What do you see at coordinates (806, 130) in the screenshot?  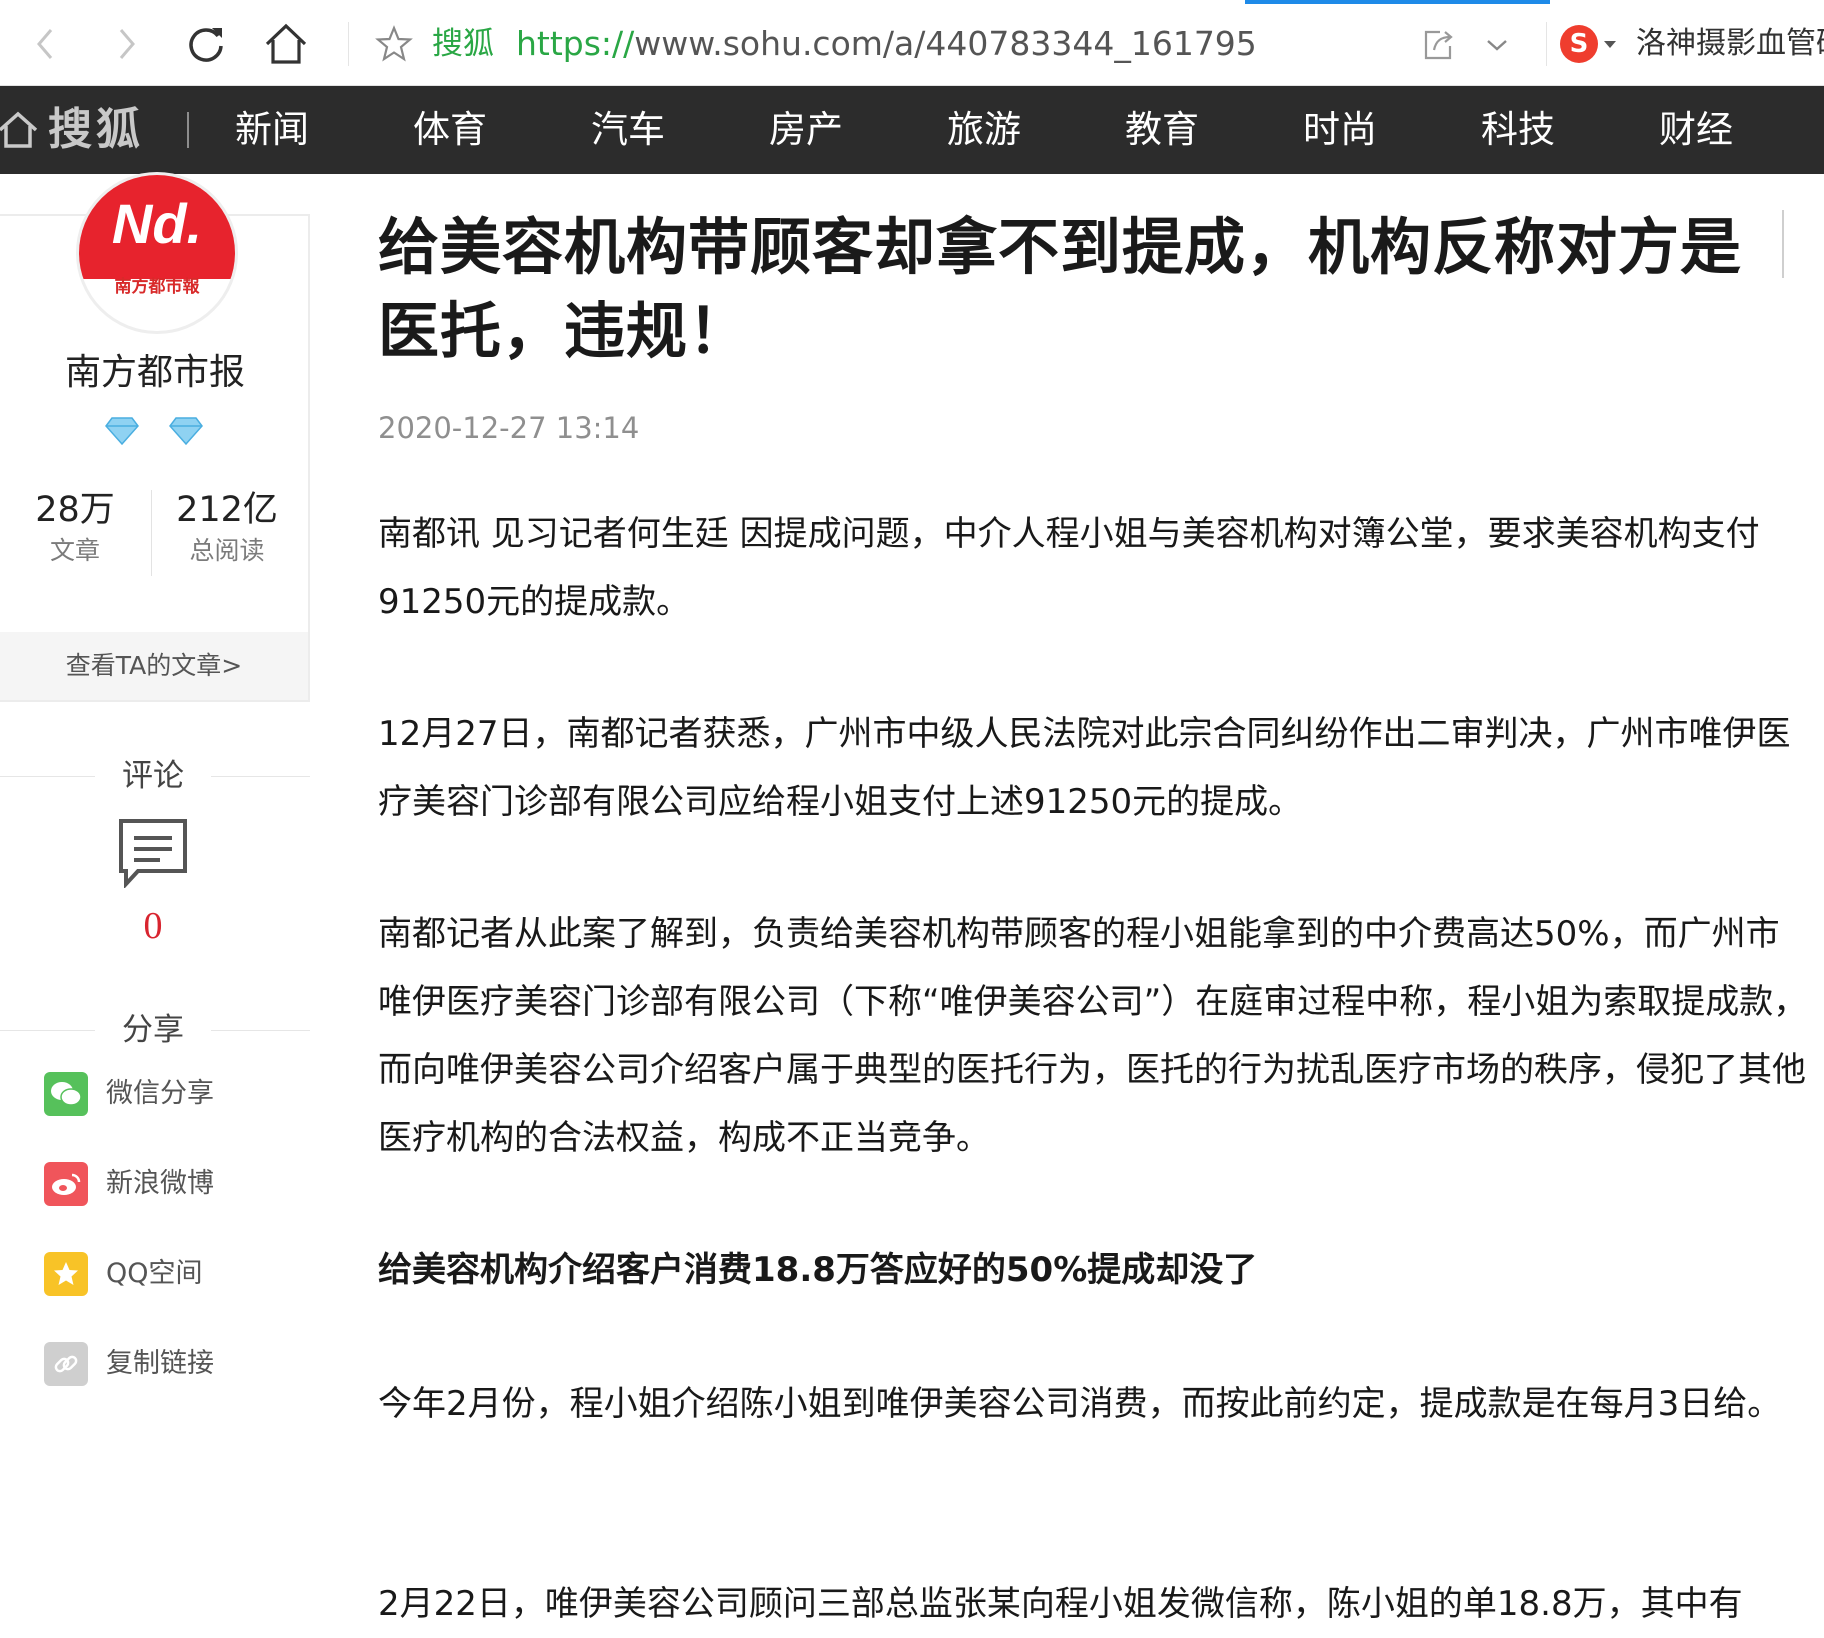 I see `nav-item-realestate: 房产` at bounding box center [806, 130].